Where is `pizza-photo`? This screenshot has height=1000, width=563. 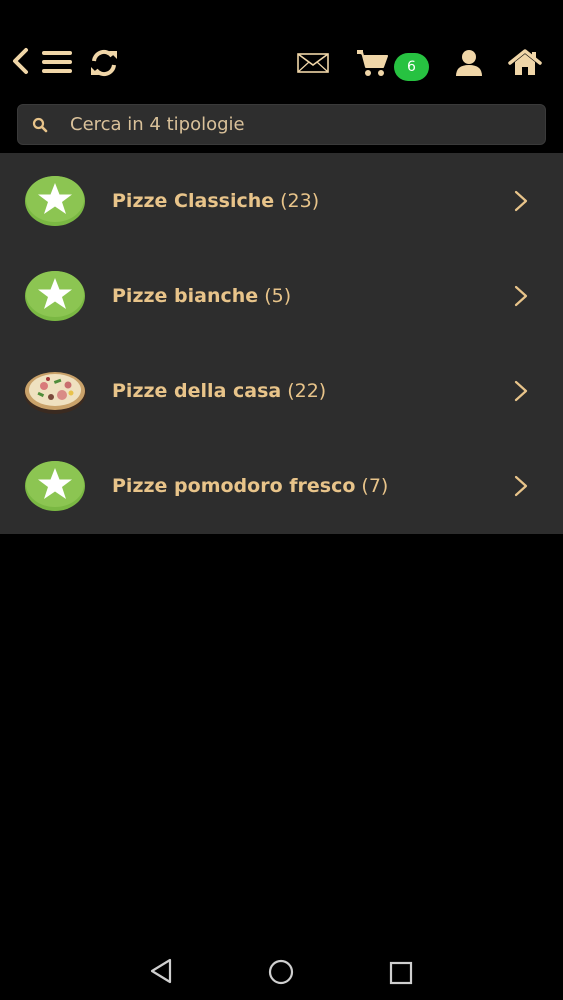 pizza-photo is located at coordinates (55, 391).